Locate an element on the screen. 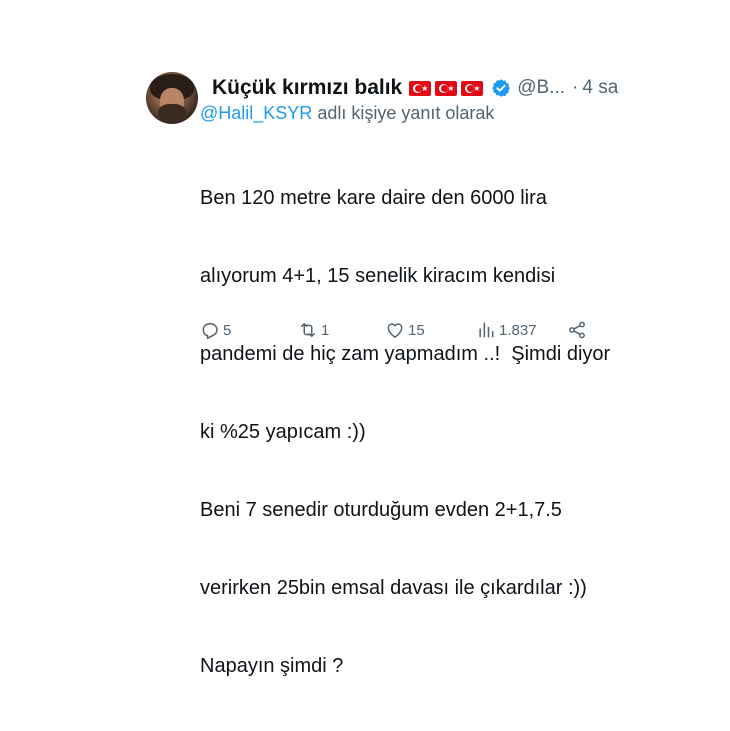  heart-icon is located at coordinates (395, 330).